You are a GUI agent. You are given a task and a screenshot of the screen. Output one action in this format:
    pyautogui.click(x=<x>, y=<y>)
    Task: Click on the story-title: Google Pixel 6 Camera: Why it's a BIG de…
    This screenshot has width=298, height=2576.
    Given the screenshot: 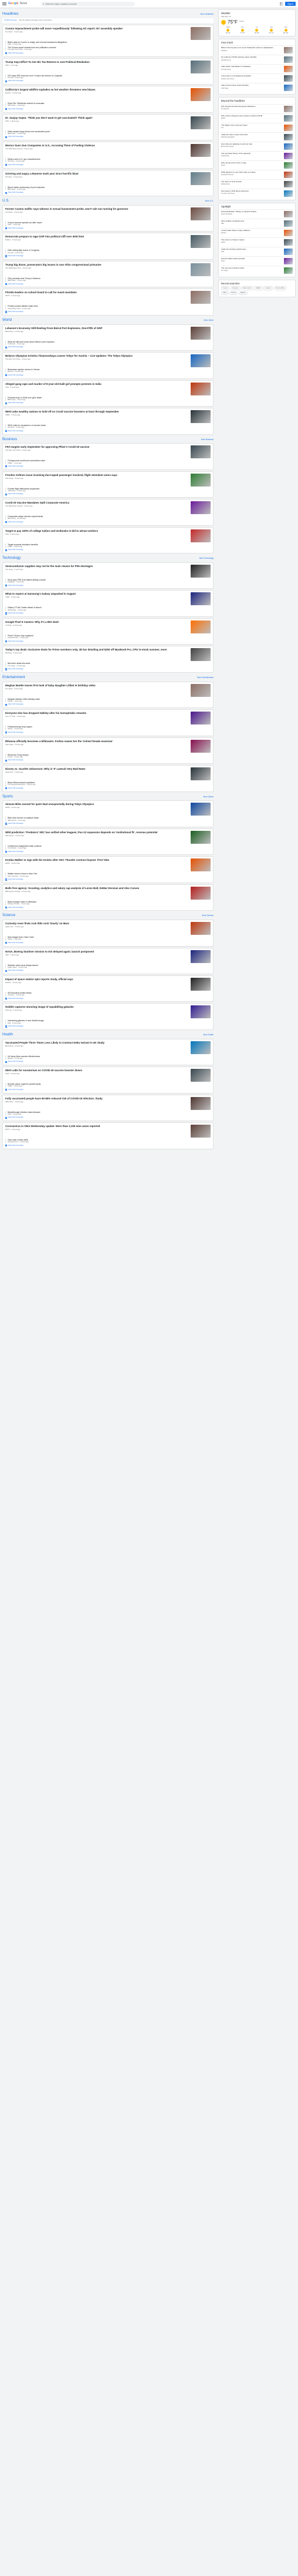 What is the action you would take?
    pyautogui.click(x=96, y=622)
    